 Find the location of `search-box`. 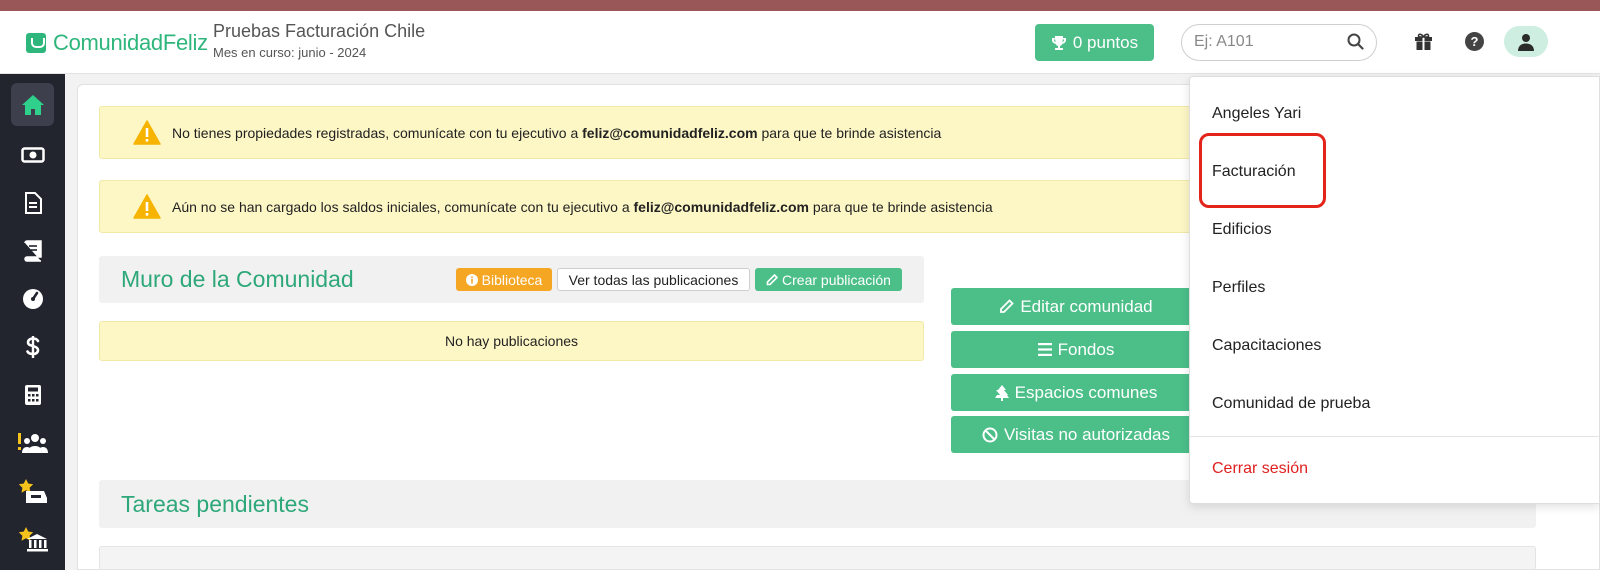

search-box is located at coordinates (1279, 42).